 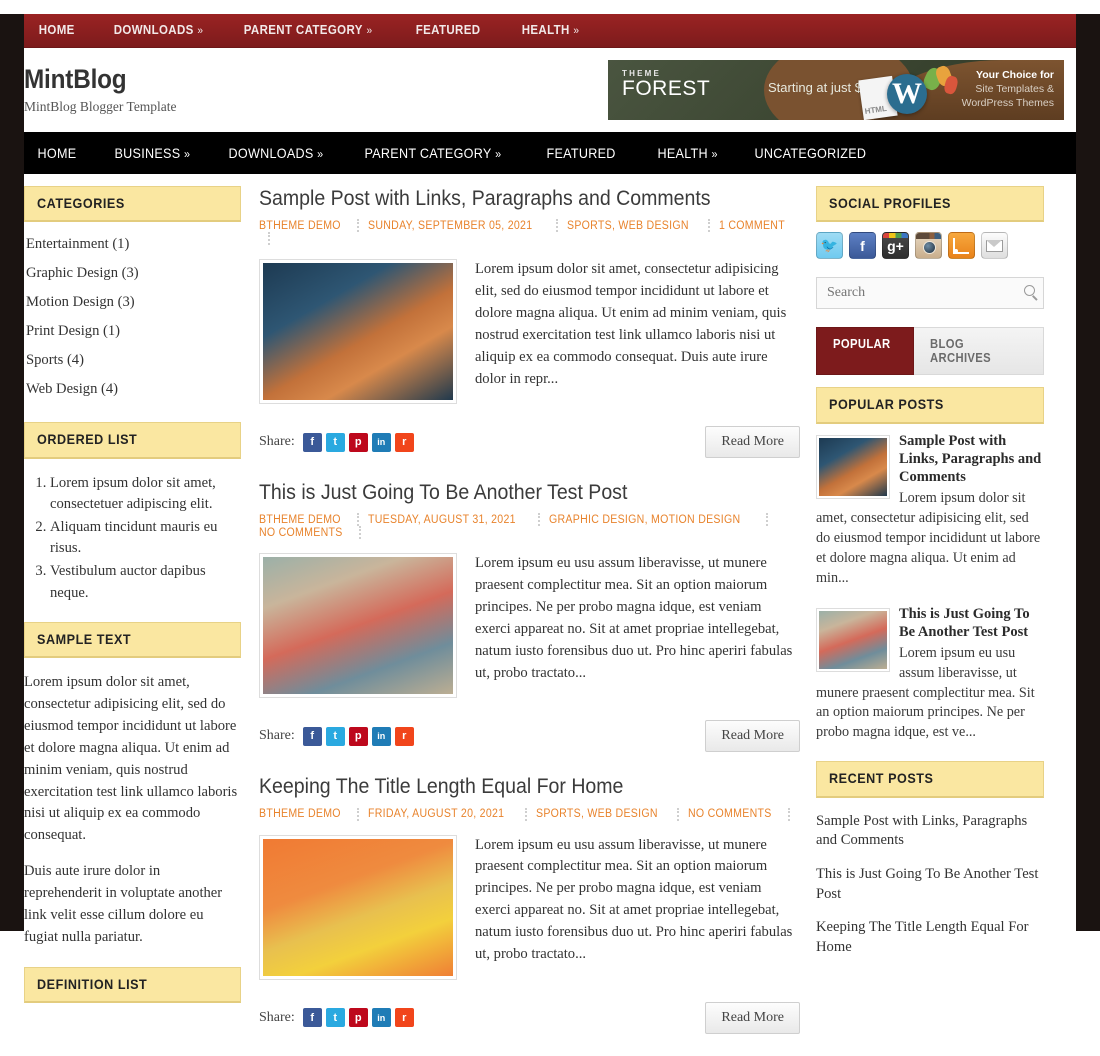 What do you see at coordinates (895, 246) in the screenshot?
I see `google-plus-icon: g+` at bounding box center [895, 246].